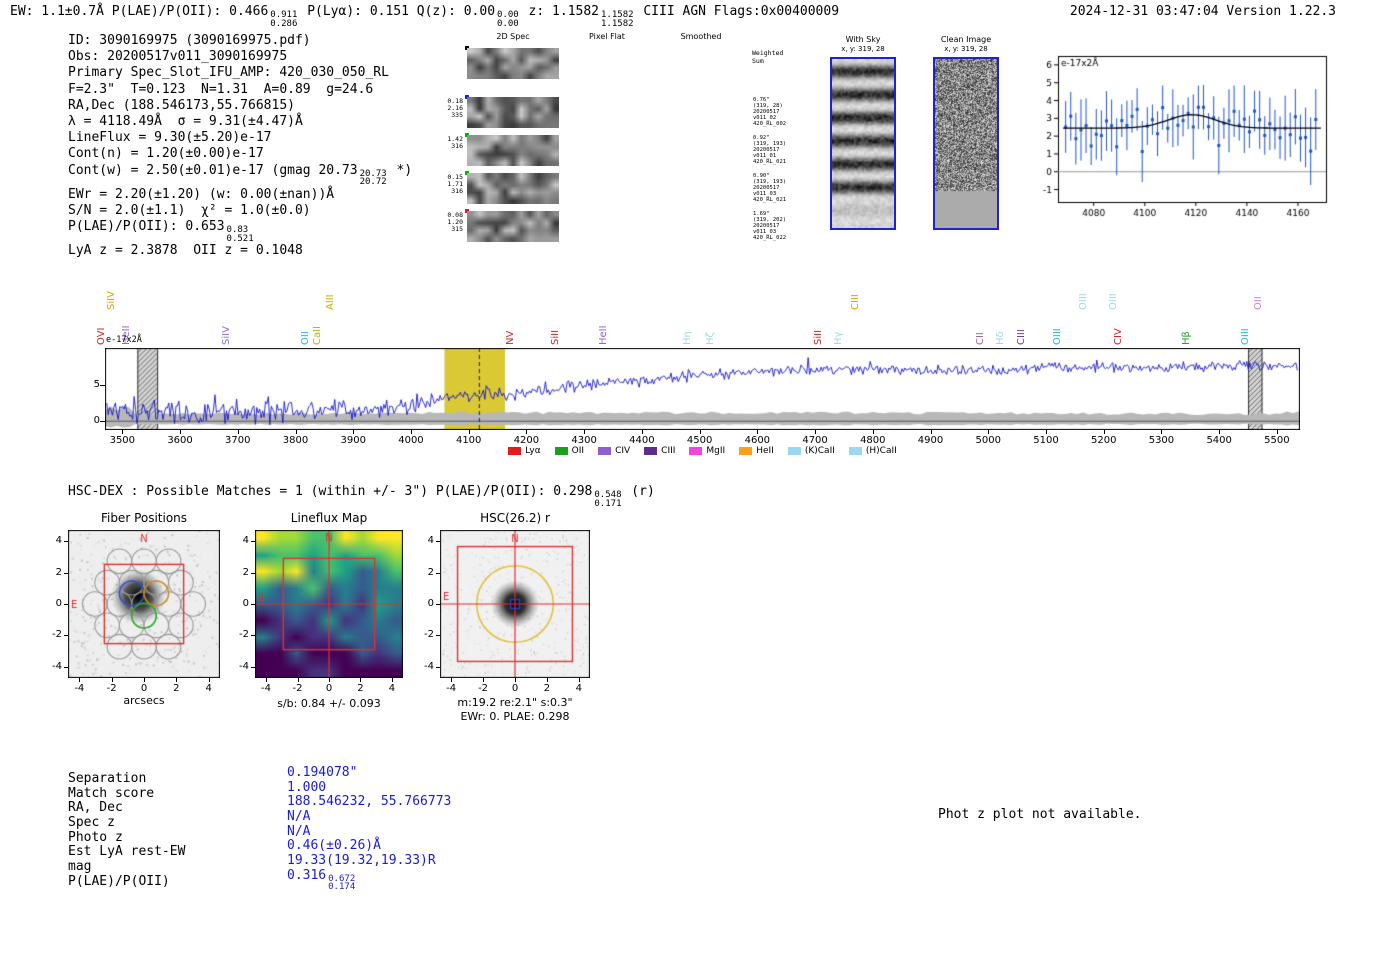 The image size is (1400, 953). What do you see at coordinates (178, 57) in the screenshot?
I see `text-segment: Obs: 20200517v011_3090169975` at bounding box center [178, 57].